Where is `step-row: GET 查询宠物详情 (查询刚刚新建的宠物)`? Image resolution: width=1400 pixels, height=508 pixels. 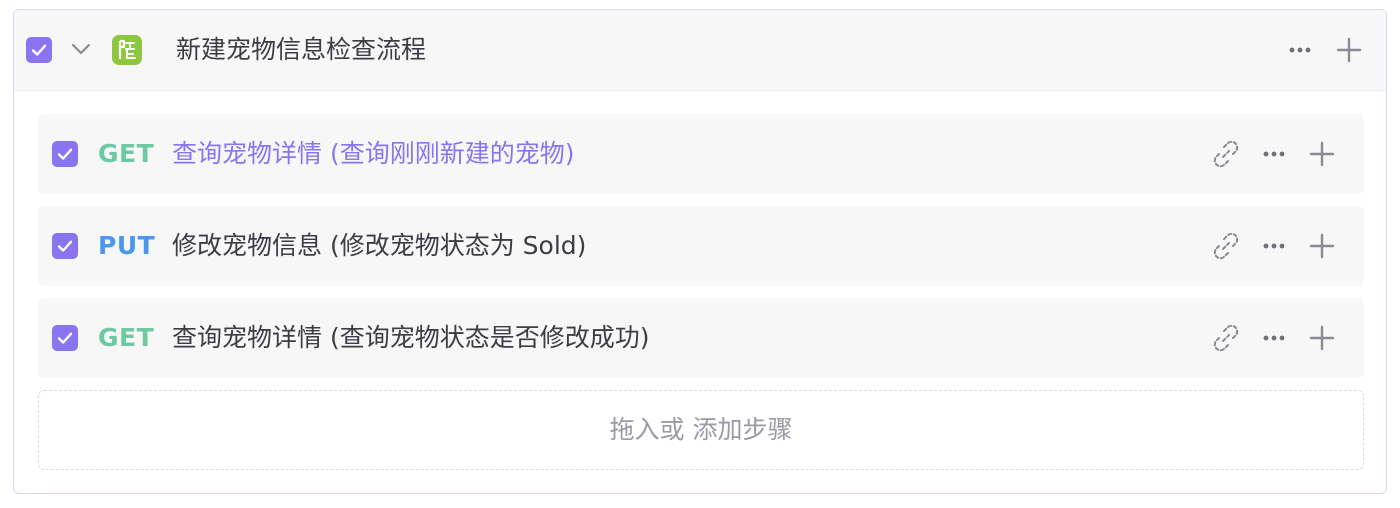
step-row: GET 查询宠物详情 (查询刚刚新建的宠物) is located at coordinates (701, 154).